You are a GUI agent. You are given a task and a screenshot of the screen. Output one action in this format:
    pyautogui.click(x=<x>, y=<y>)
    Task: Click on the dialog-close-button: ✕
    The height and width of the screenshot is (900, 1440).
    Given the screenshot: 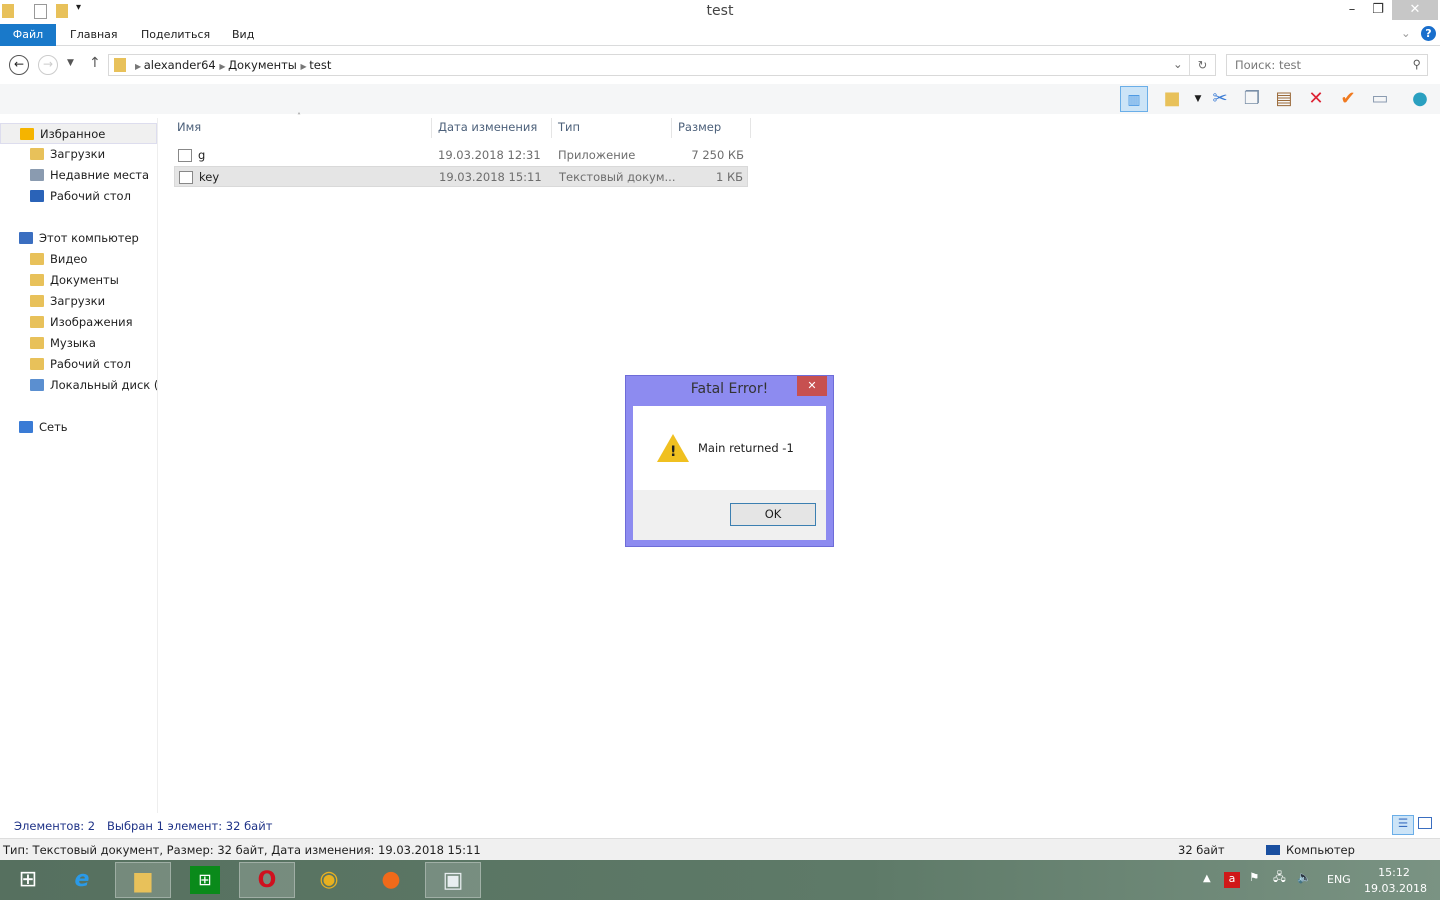 What is the action you would take?
    pyautogui.click(x=812, y=386)
    